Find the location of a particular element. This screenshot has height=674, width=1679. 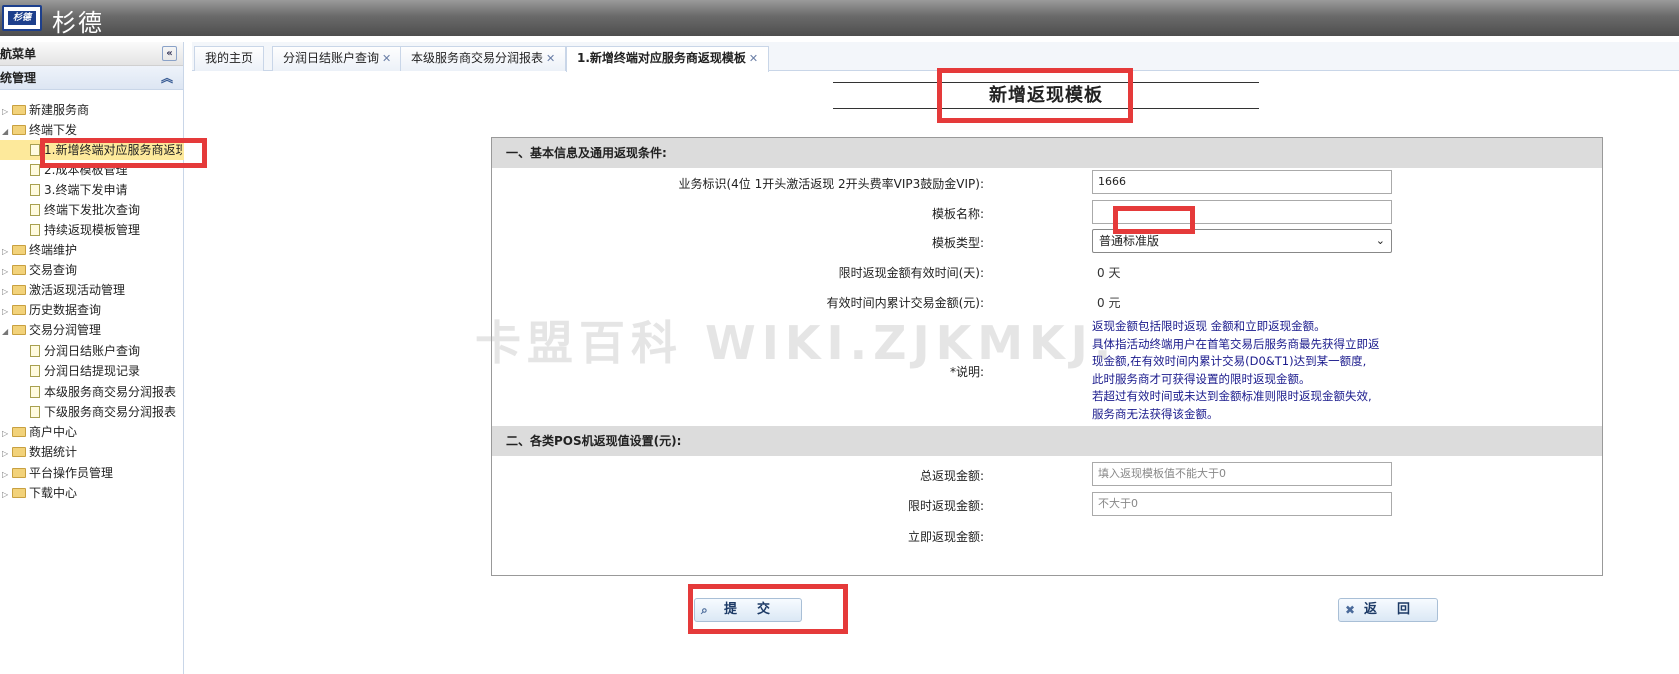

tree-item-merchant-center: ▷ 商户中心 is located at coordinates (39, 432).